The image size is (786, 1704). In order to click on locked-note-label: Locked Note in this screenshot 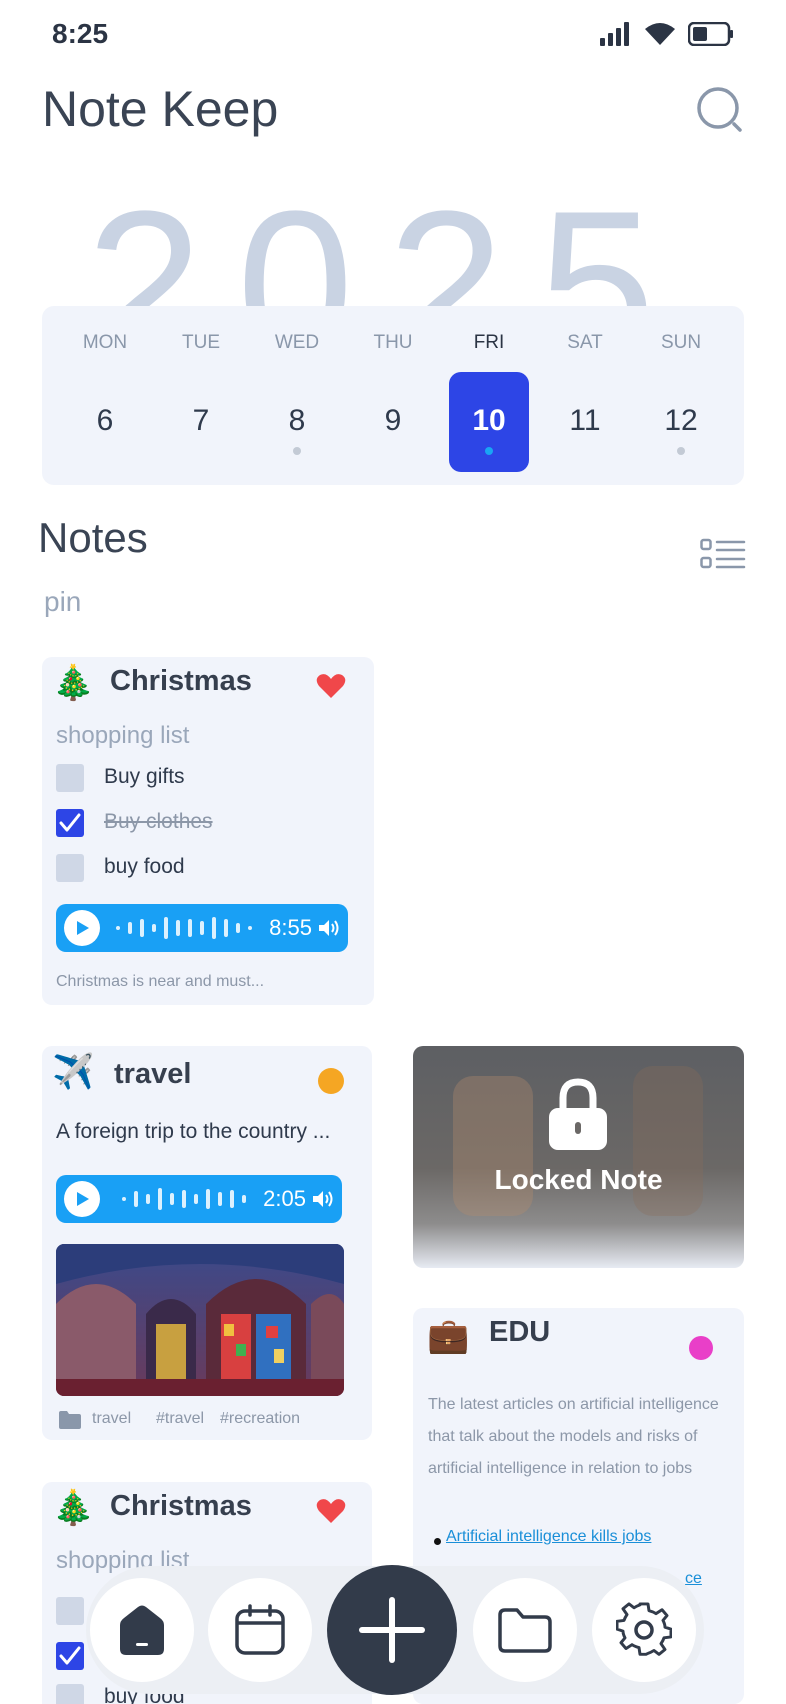, I will do `click(578, 1179)`.